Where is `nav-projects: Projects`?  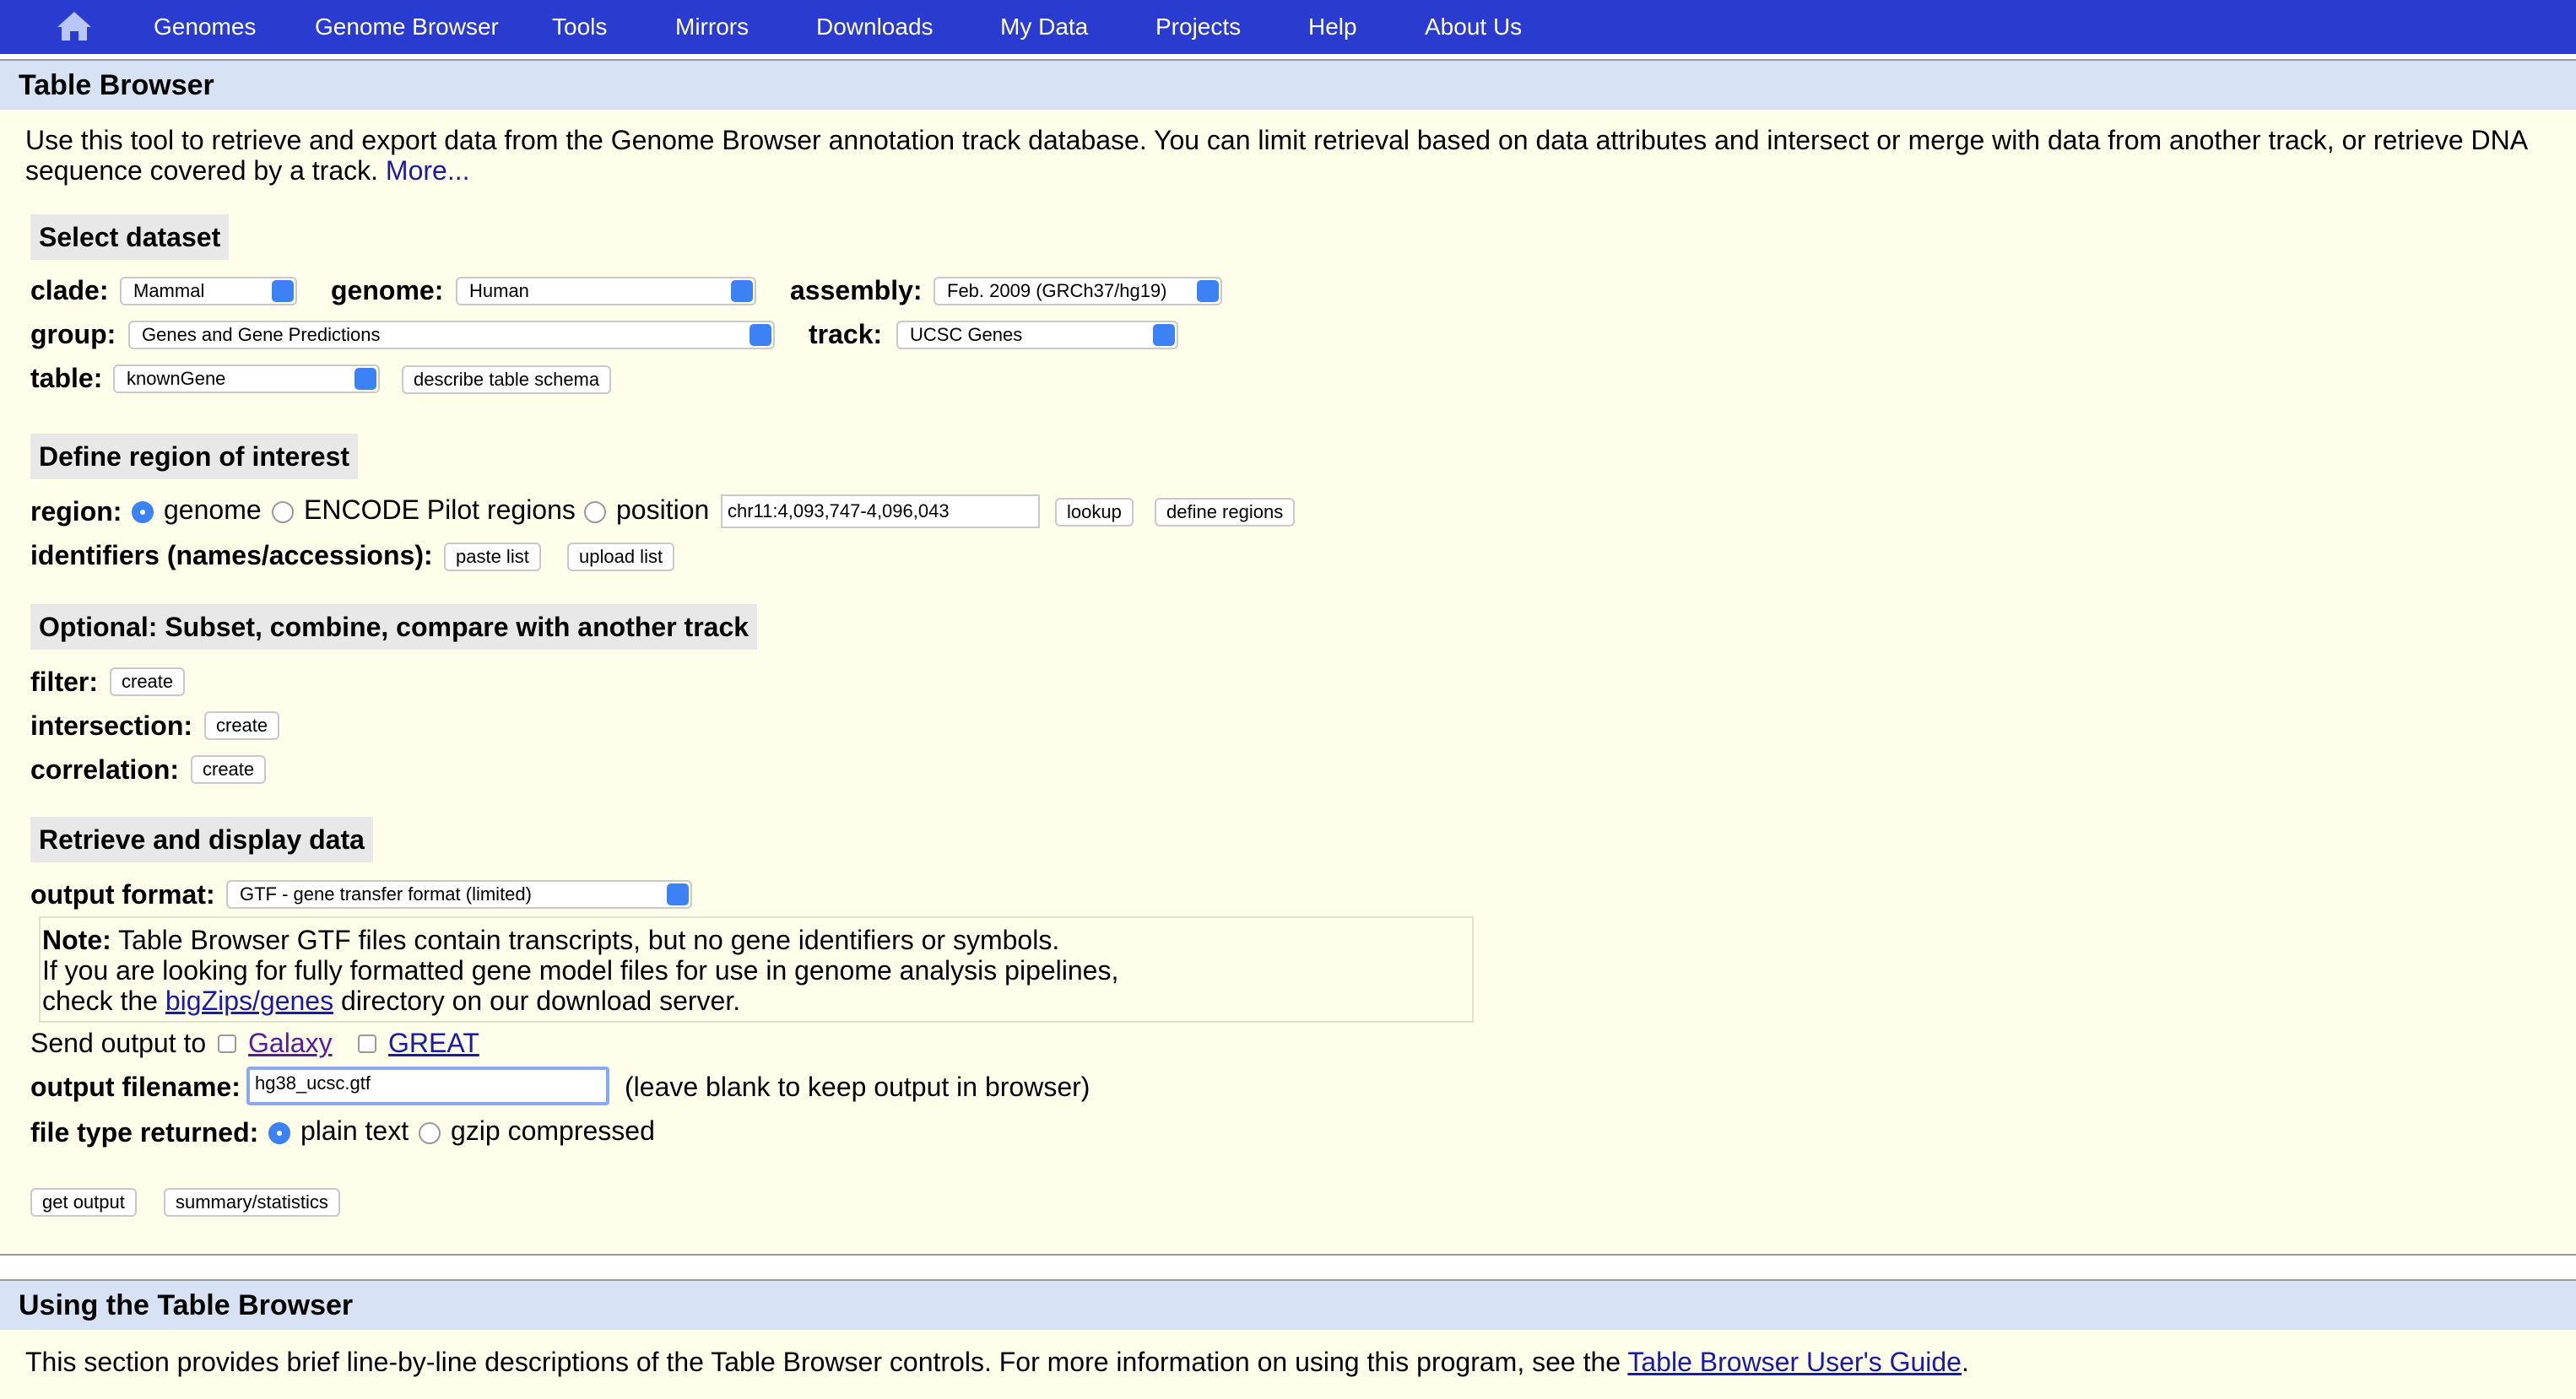
nav-projects: Projects is located at coordinates (1198, 27).